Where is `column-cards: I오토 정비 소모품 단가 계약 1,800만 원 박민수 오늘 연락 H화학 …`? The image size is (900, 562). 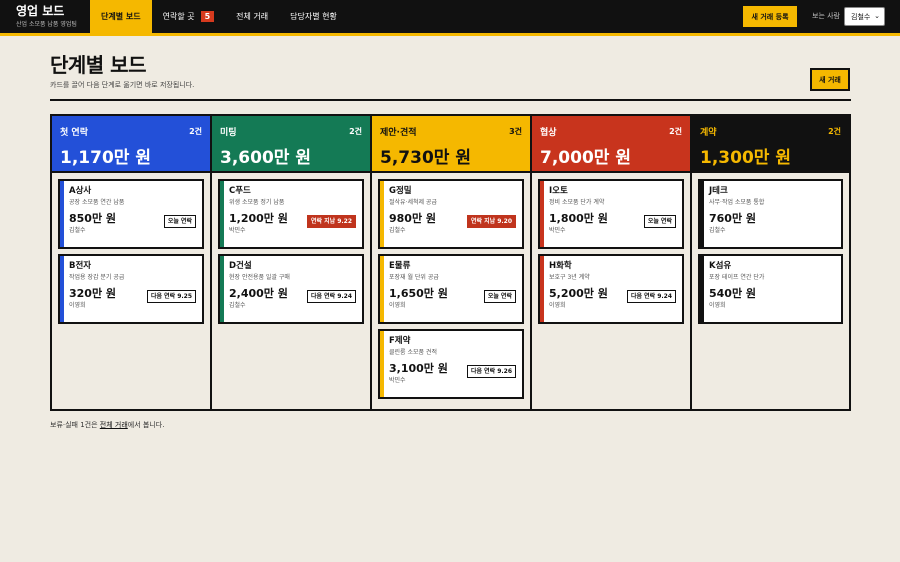 column-cards: I오토 정비 소모품 단가 계약 1,800만 원 박민수 오늘 연락 H화학 … is located at coordinates (611, 248).